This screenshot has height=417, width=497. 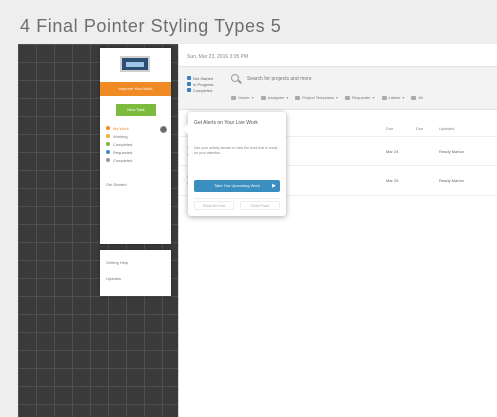 What do you see at coordinates (135, 89) in the screenshot?
I see `sidebar-banner: Improve Your Work` at bounding box center [135, 89].